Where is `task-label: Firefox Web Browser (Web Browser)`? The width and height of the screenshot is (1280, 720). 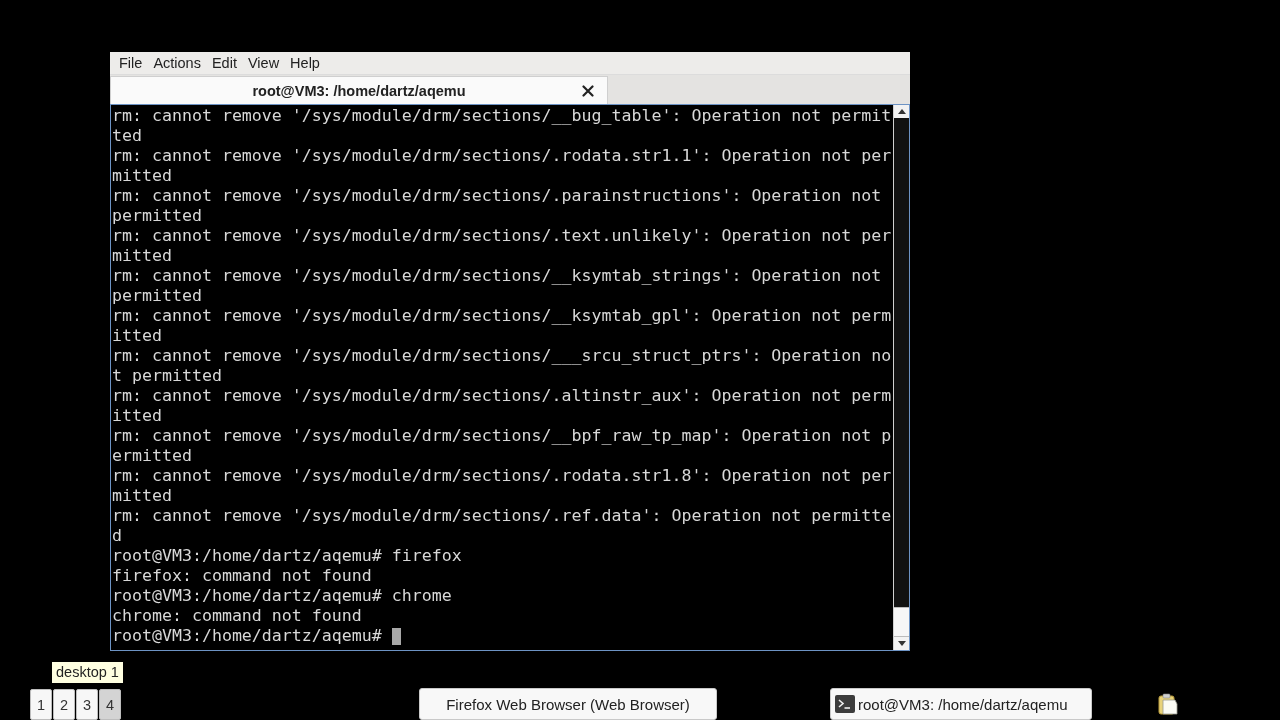 task-label: Firefox Web Browser (Web Browser) is located at coordinates (568, 704).